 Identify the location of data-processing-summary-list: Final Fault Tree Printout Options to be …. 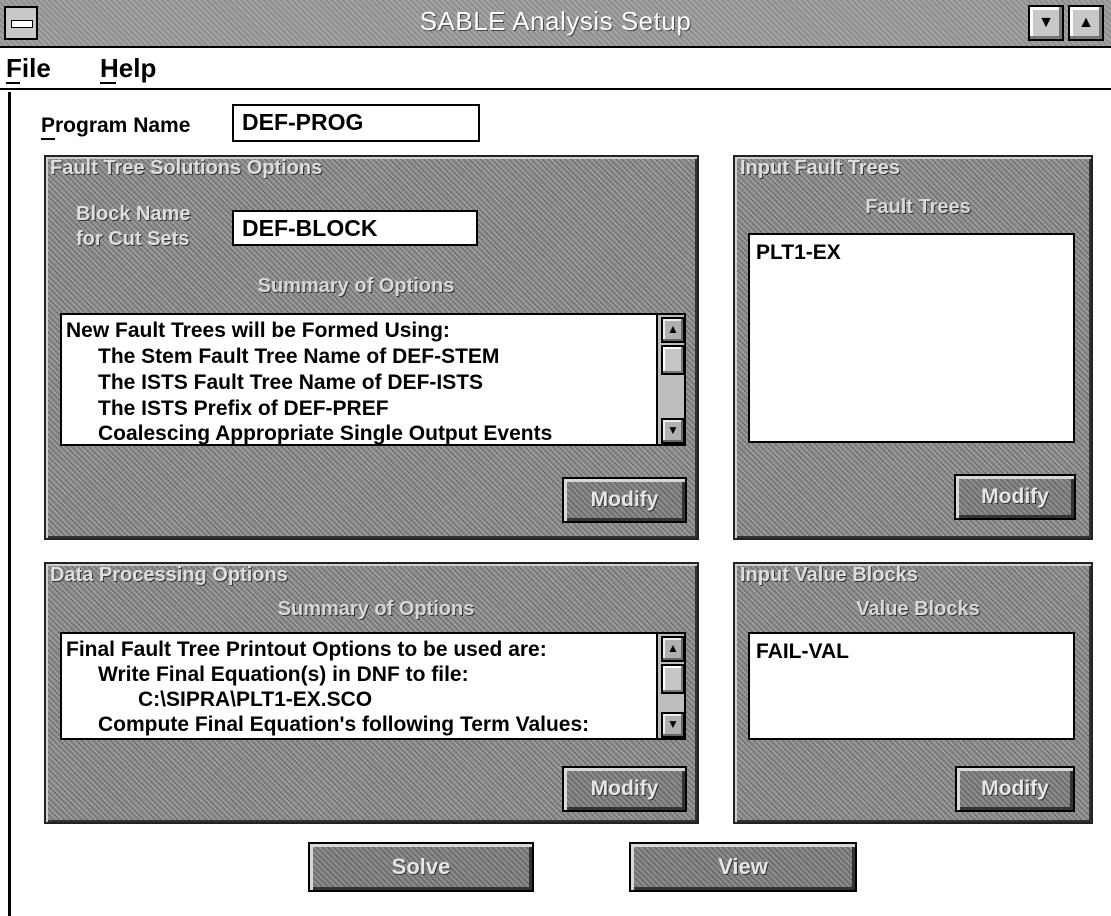
(373, 686).